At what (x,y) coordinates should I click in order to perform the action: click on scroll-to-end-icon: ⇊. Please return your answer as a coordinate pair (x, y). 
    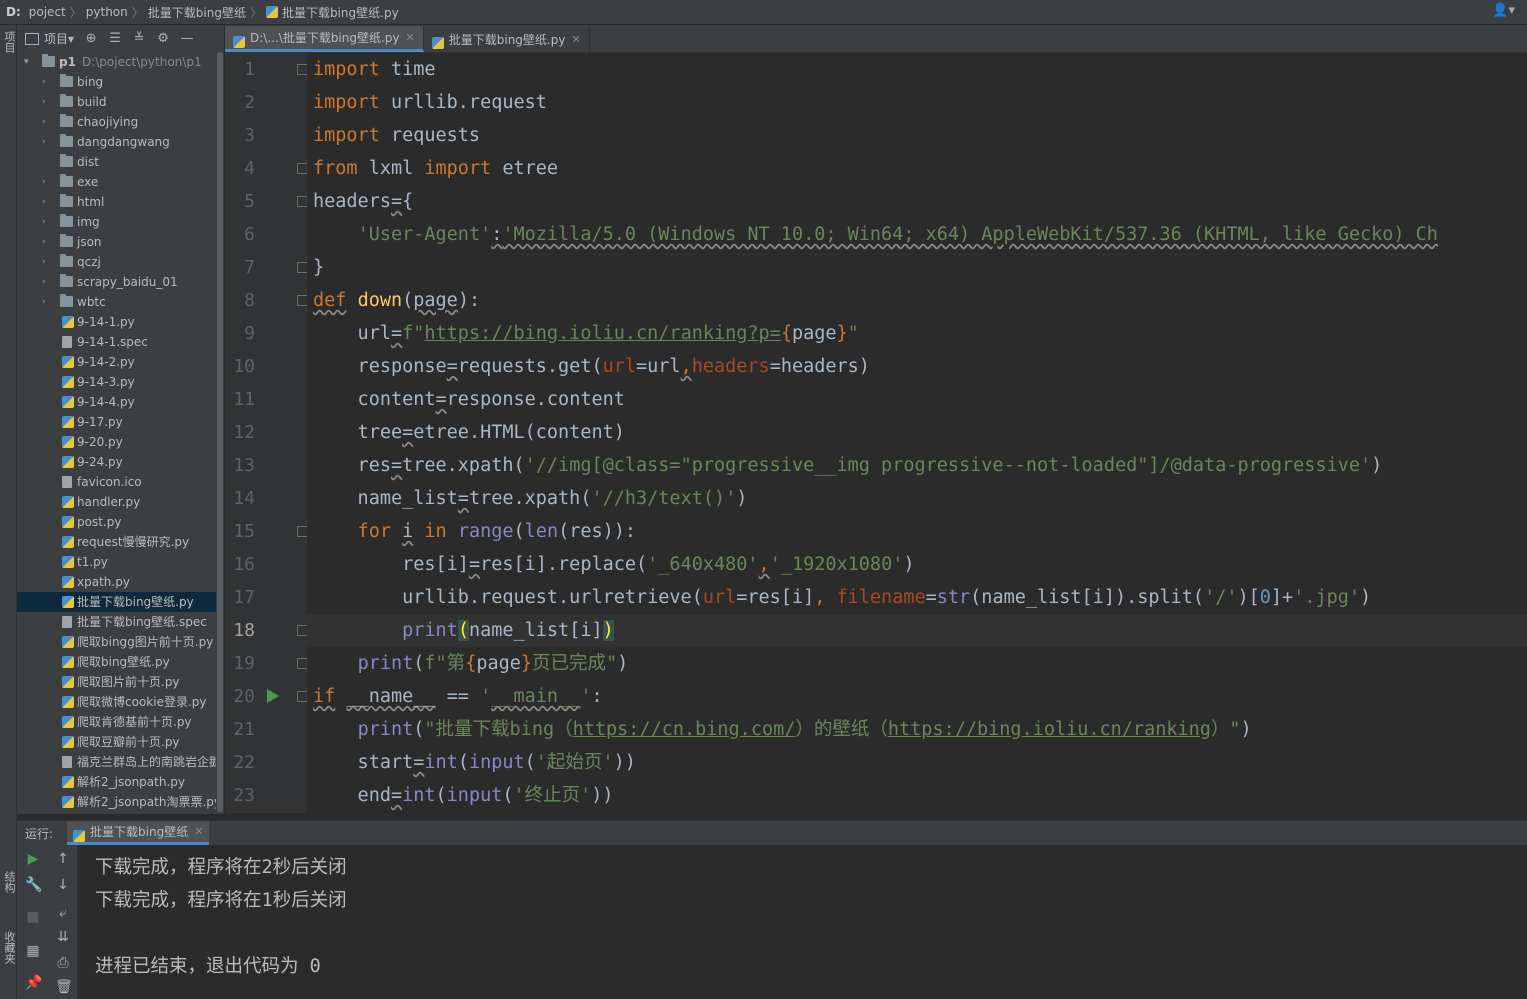
    Looking at the image, I should click on (63, 937).